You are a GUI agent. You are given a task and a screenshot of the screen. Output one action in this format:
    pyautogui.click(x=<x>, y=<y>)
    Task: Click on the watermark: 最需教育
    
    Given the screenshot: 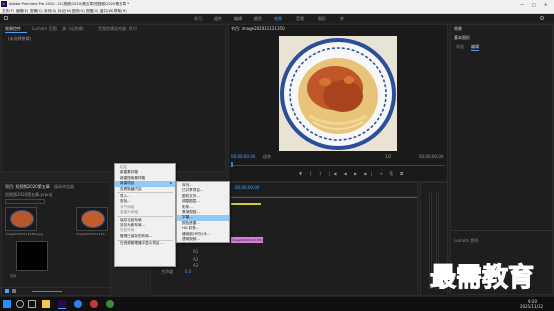 What is the action you would take?
    pyautogui.click(x=482, y=278)
    